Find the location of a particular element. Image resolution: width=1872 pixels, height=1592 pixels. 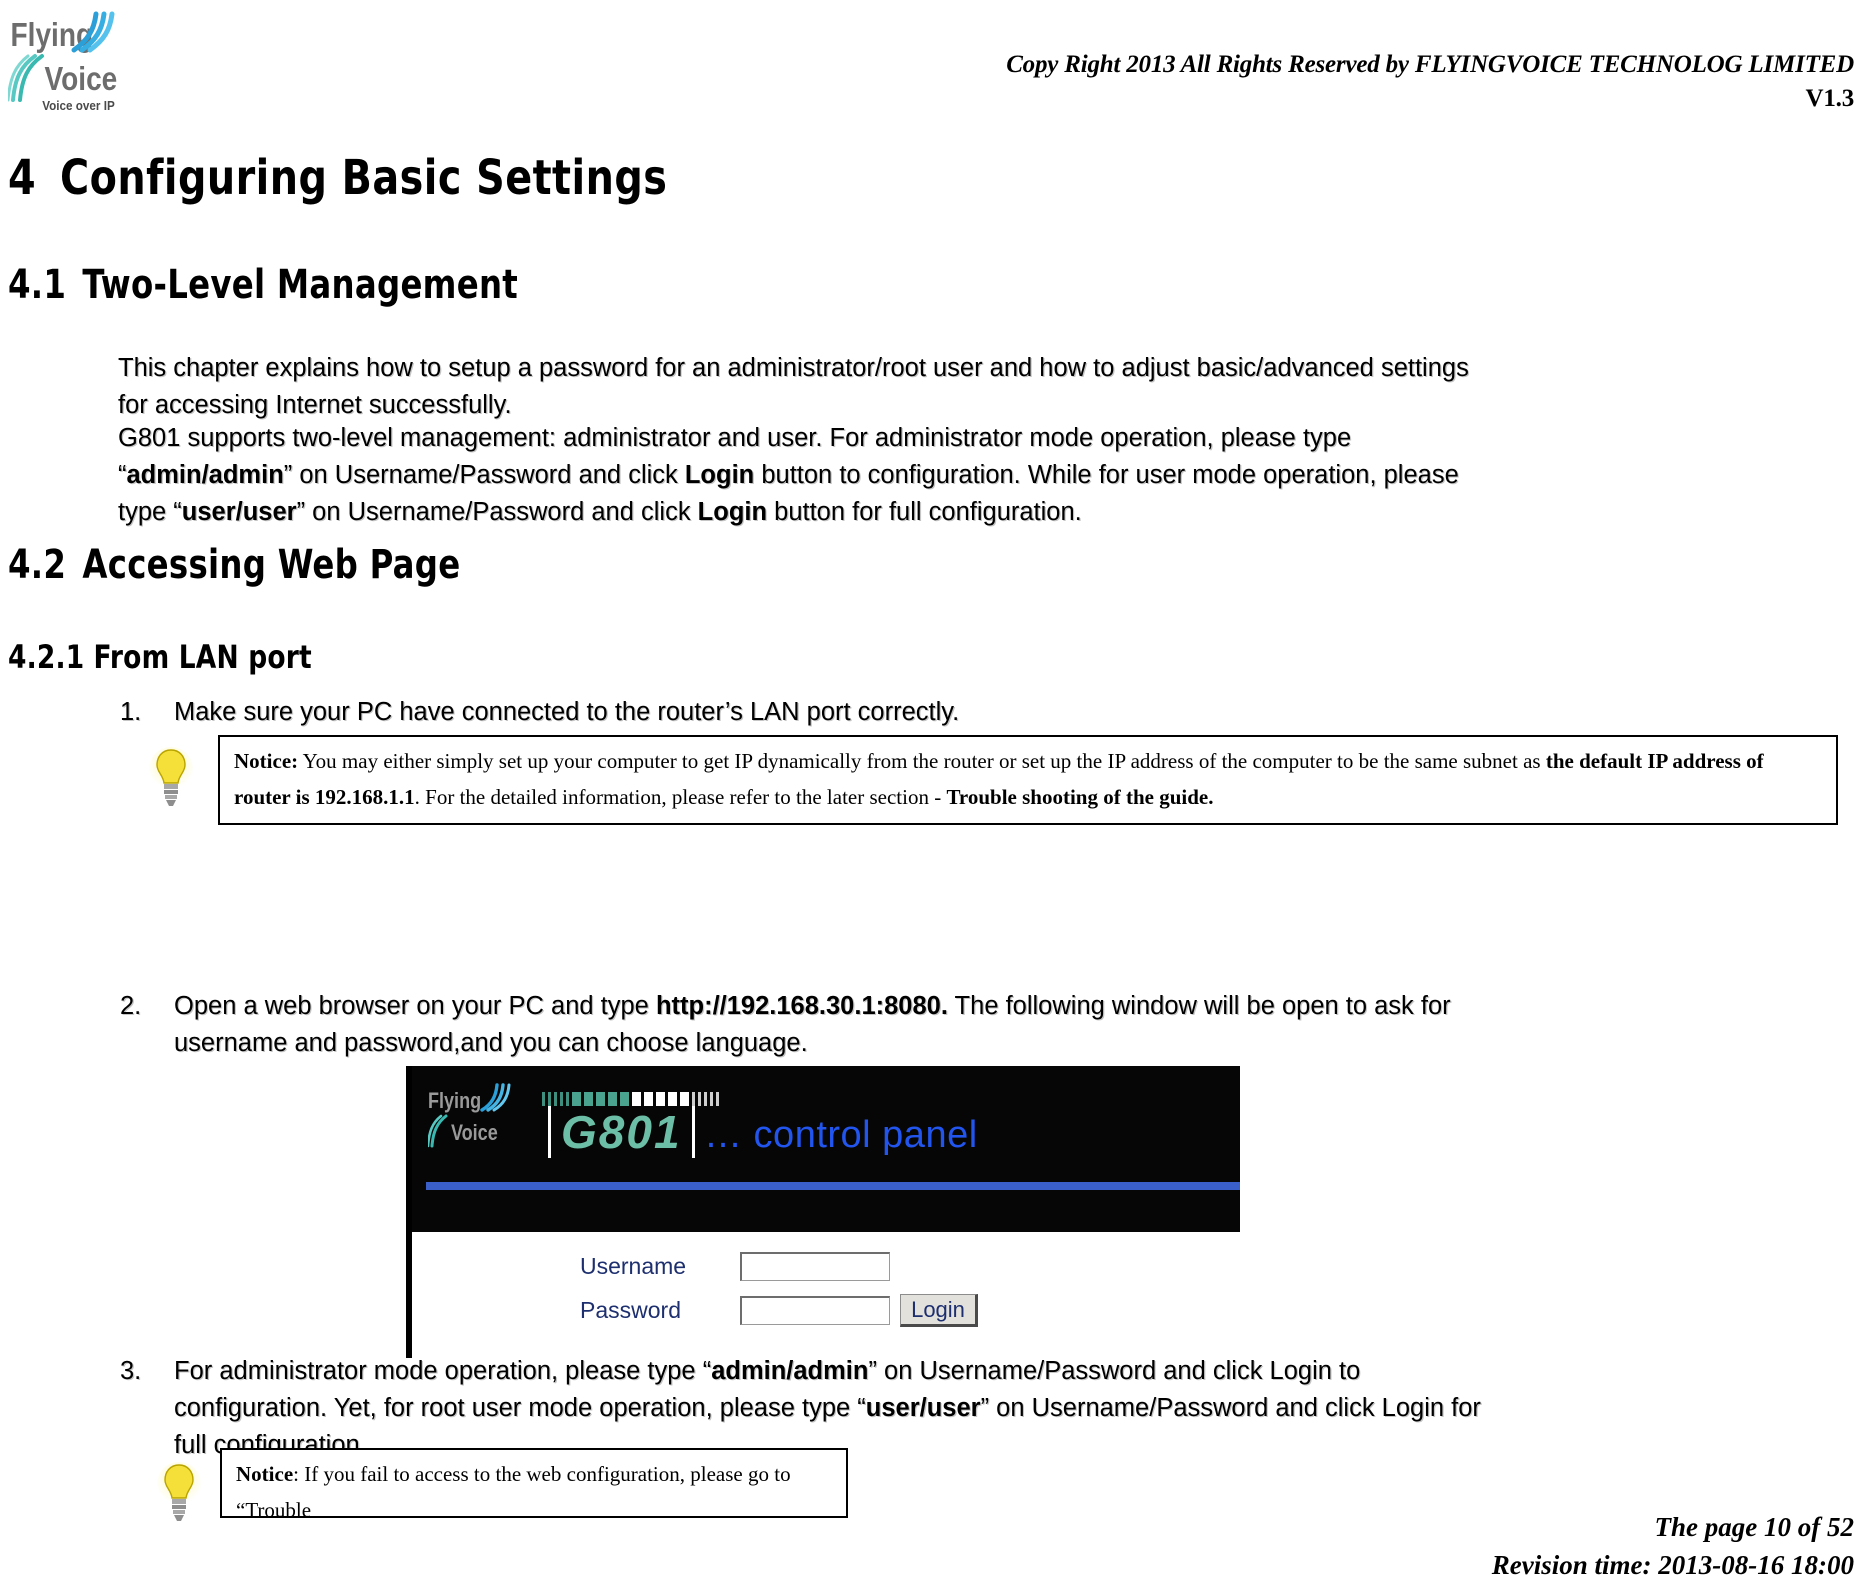

username-row: Username is located at coordinates (735, 1266).